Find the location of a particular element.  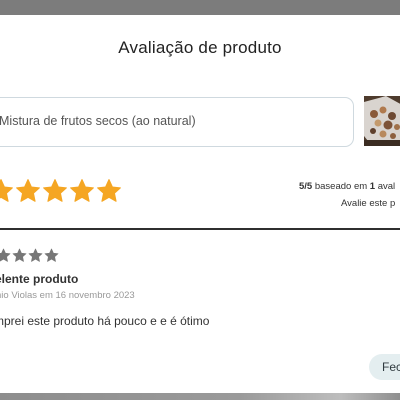

product-thumbnail is located at coordinates (382, 121).